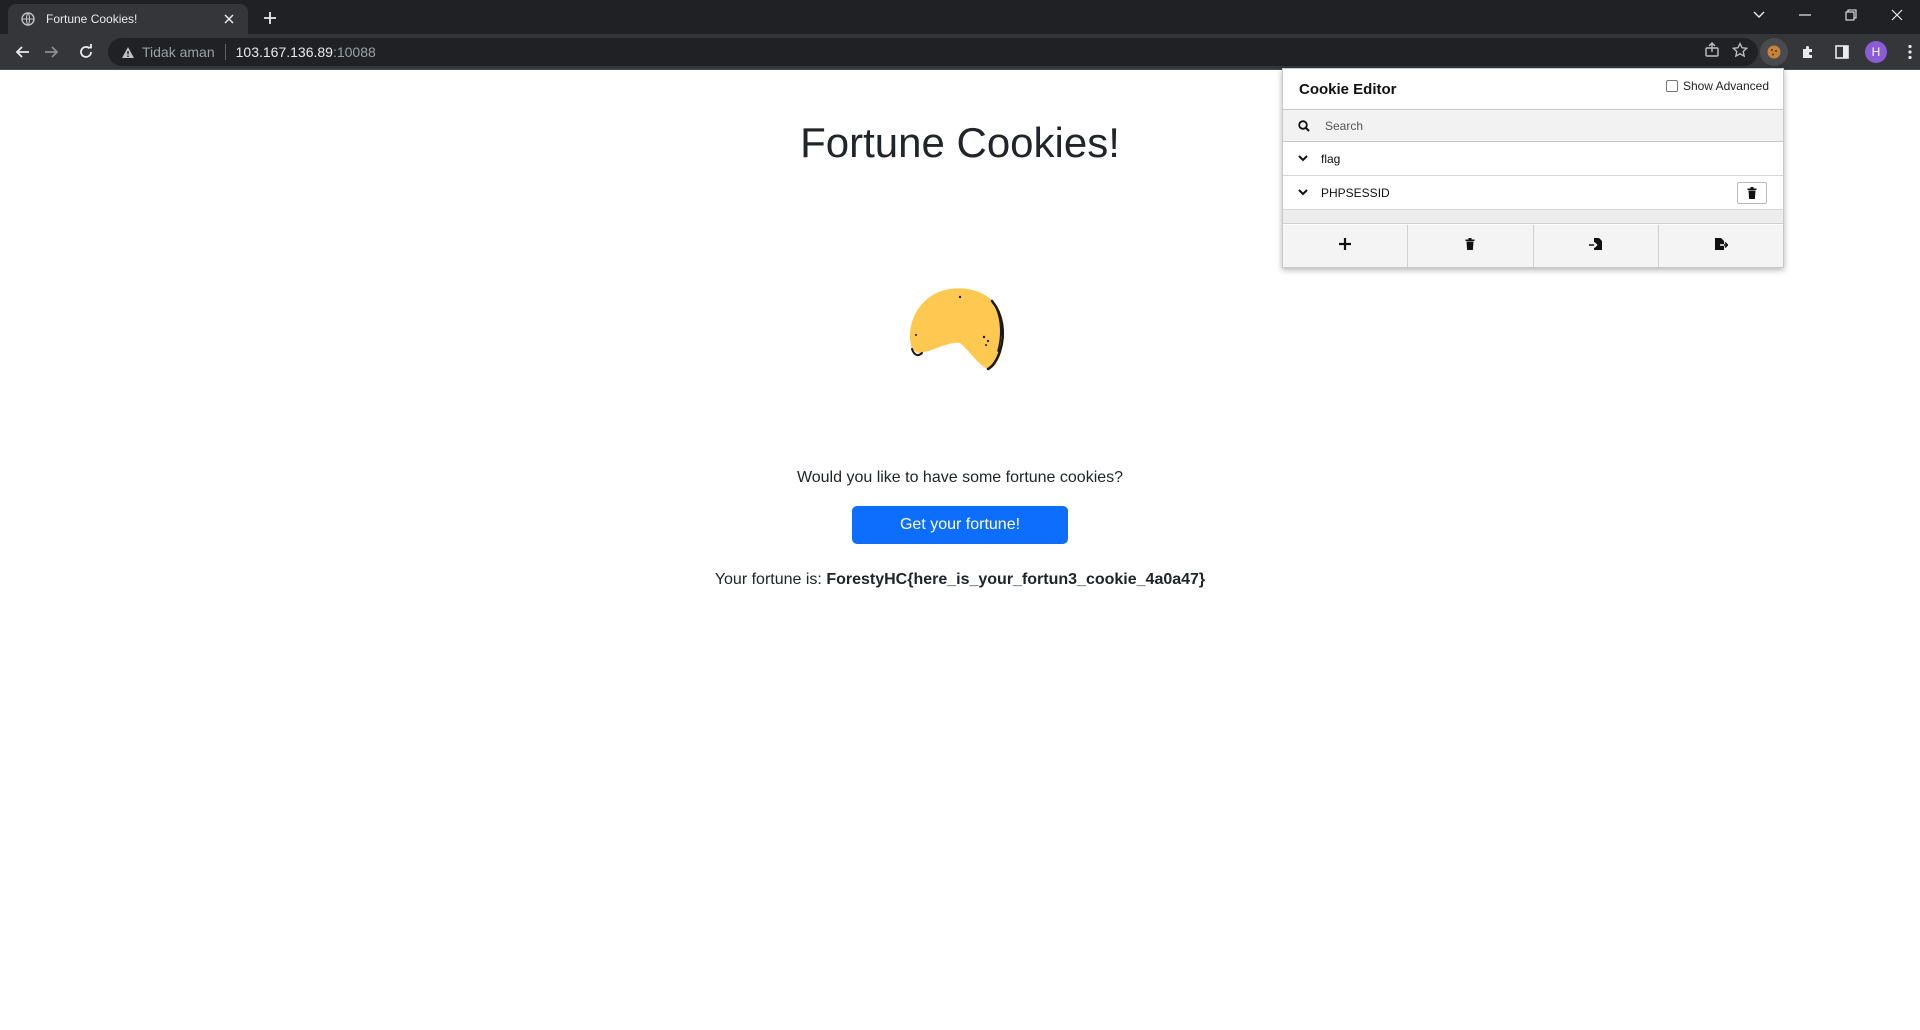 The height and width of the screenshot is (1030, 1920). What do you see at coordinates (1851, 15) in the screenshot?
I see `restore-icon` at bounding box center [1851, 15].